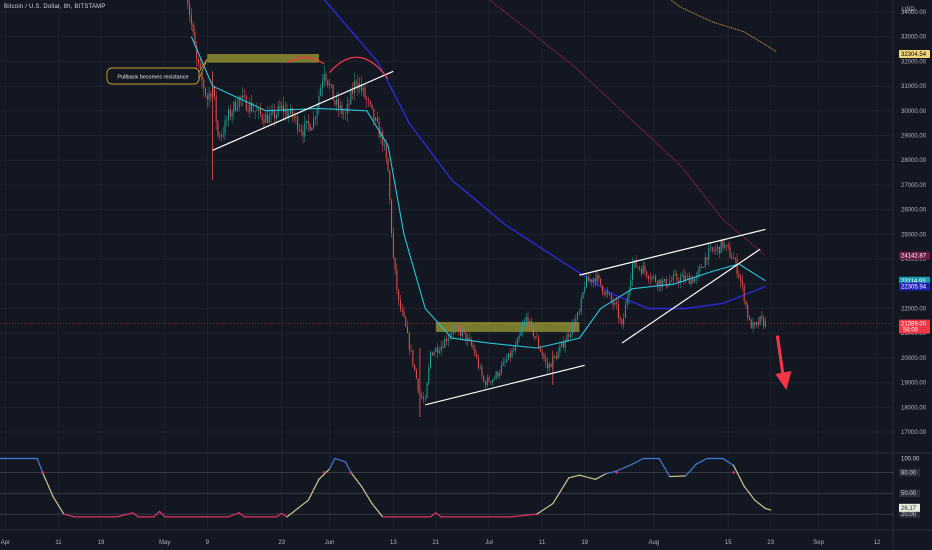  Describe the element at coordinates (164, 543) in the screenshot. I see `time-tick-label: May` at that location.